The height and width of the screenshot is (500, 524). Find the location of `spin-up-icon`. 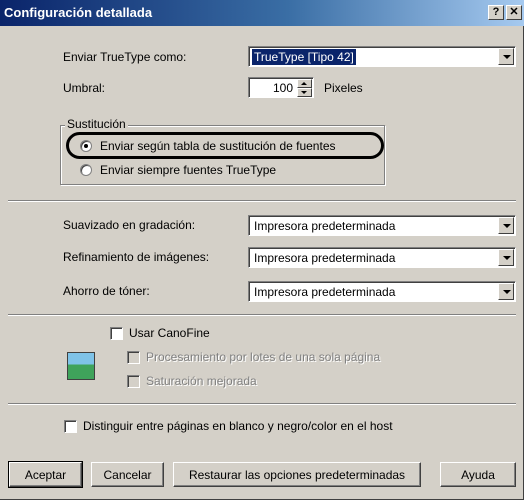

spin-up-icon is located at coordinates (304, 83).